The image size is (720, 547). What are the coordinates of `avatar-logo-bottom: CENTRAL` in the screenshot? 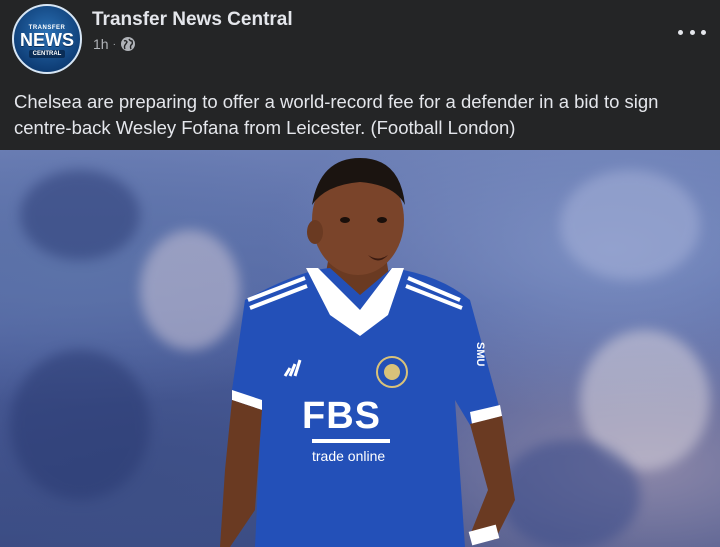 It's located at (47, 53).